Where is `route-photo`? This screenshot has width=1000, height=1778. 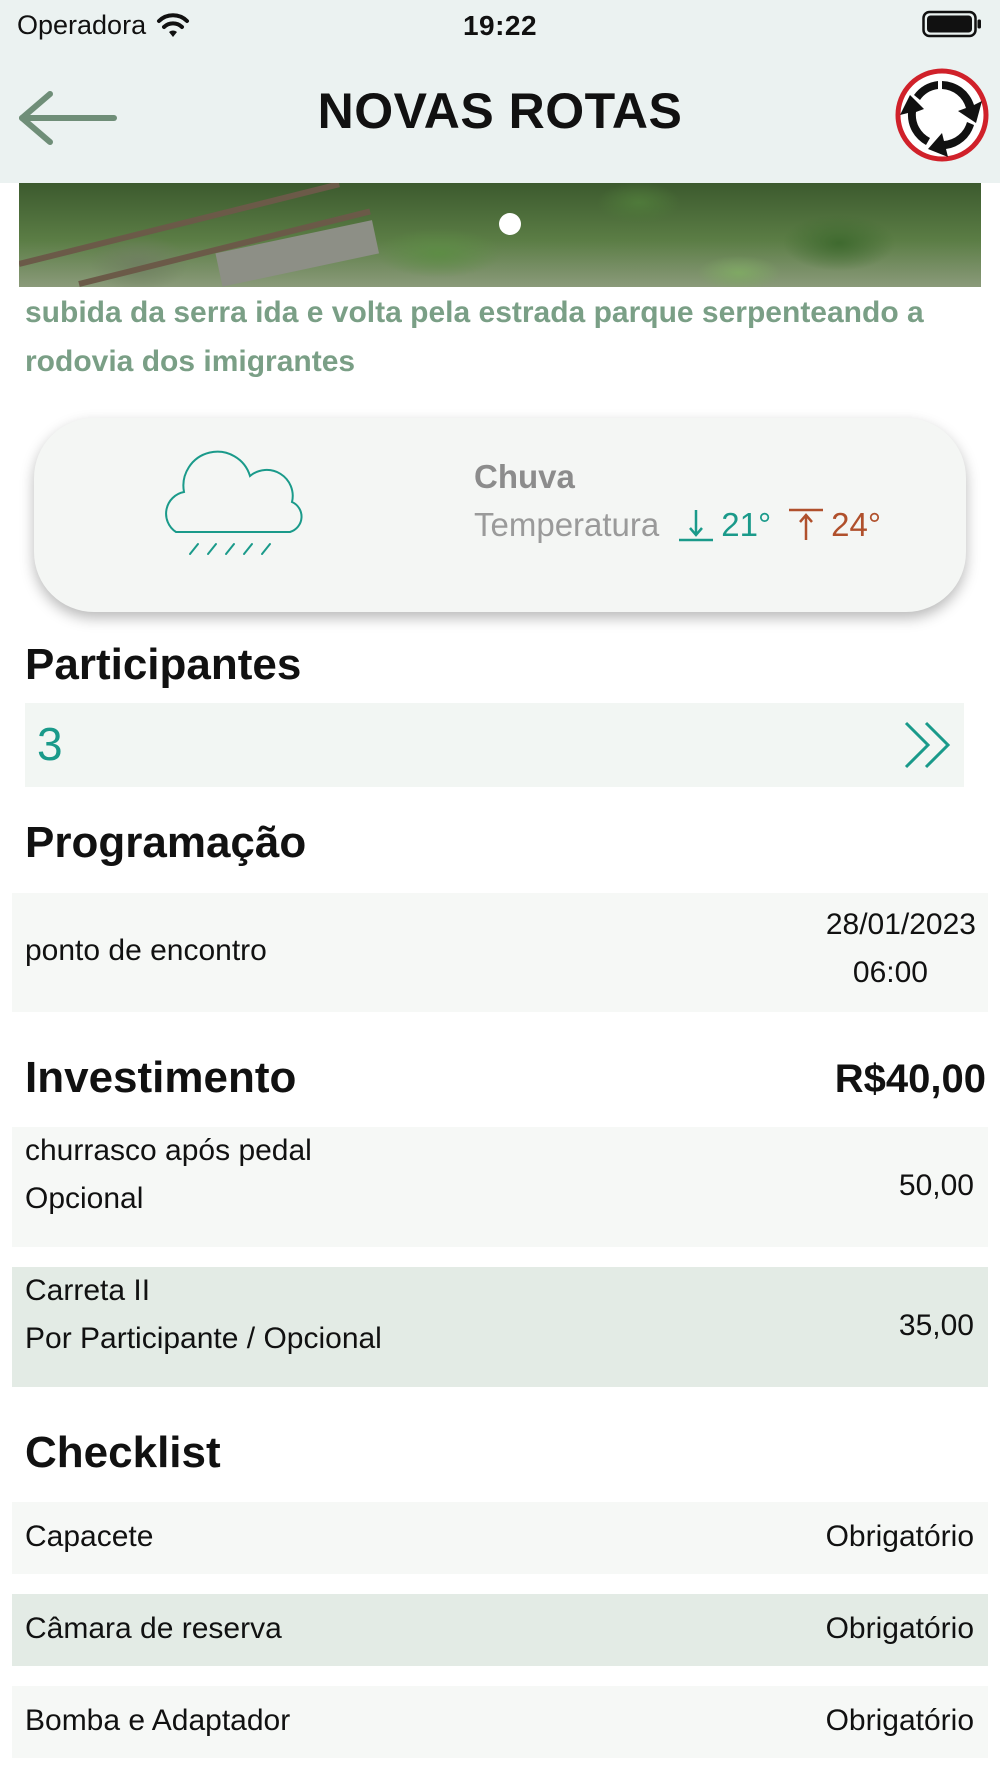 route-photo is located at coordinates (500, 235).